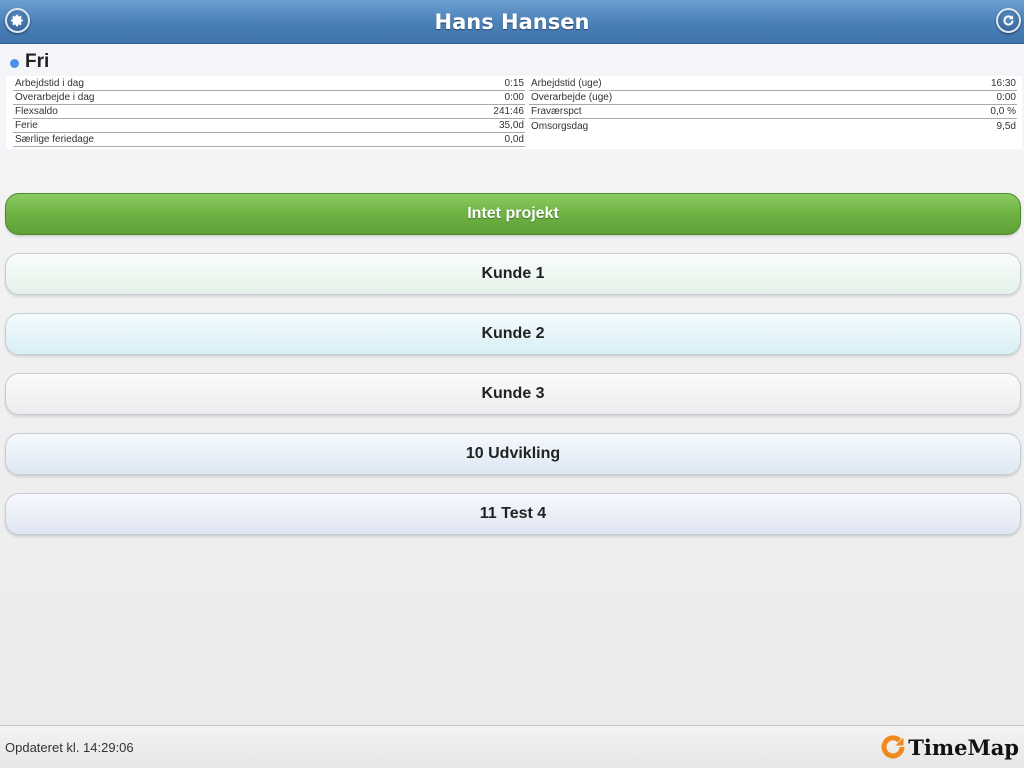 Image resolution: width=1024 pixels, height=768 pixels. I want to click on status-dot, so click(14, 63).